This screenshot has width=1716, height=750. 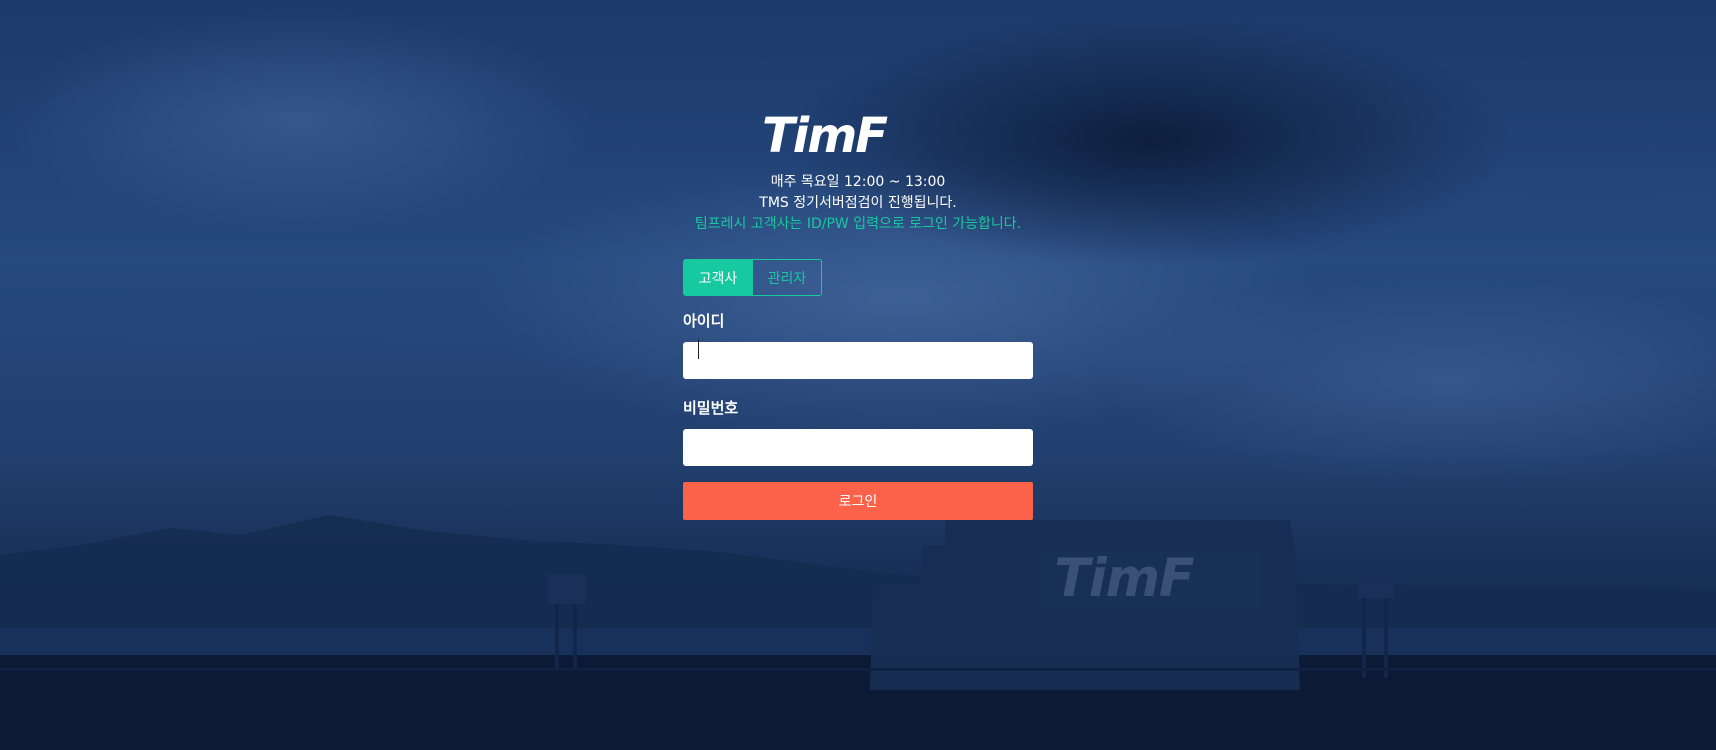 I want to click on brand-logo: TimF, so click(x=858, y=141).